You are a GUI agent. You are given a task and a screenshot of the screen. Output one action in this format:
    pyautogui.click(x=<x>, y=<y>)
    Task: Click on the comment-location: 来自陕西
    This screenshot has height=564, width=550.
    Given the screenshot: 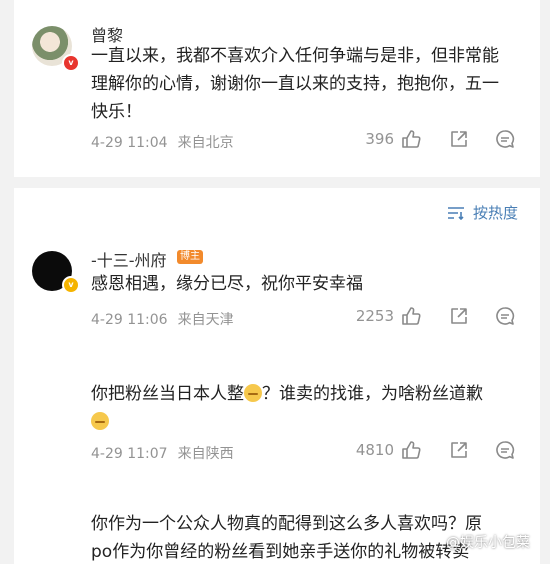 What is the action you would take?
    pyautogui.click(x=205, y=454)
    